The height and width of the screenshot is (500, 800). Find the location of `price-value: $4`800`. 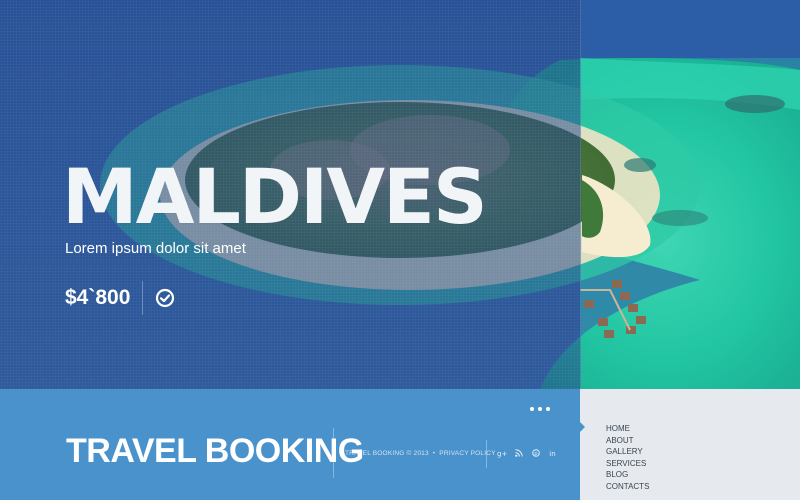

price-value: $4`800 is located at coordinates (98, 297).